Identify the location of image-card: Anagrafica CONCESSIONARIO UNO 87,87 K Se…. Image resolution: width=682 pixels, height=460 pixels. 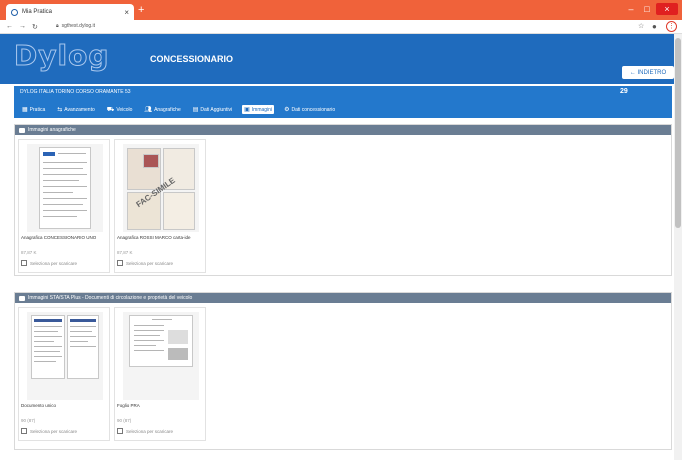
(64, 206).